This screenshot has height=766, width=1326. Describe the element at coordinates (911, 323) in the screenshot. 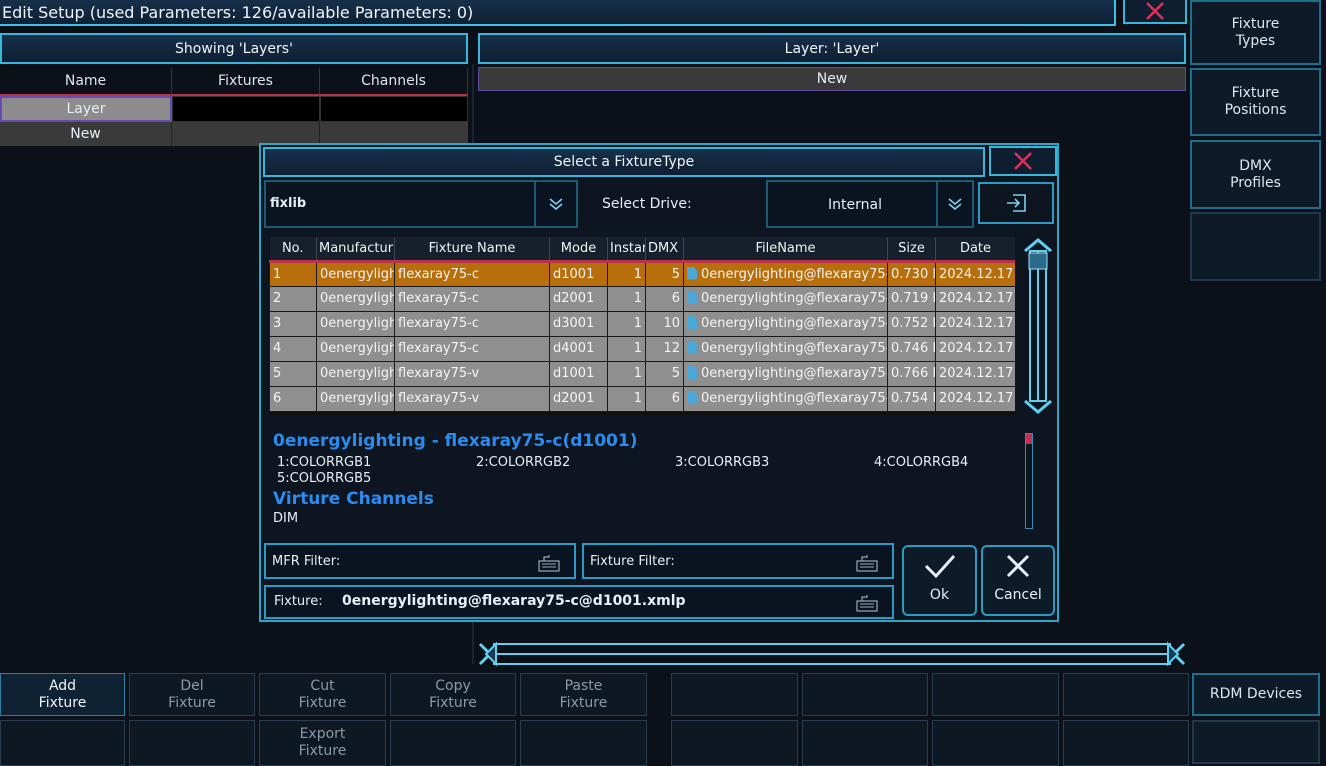

I see `cell-size: 0.752 K` at that location.